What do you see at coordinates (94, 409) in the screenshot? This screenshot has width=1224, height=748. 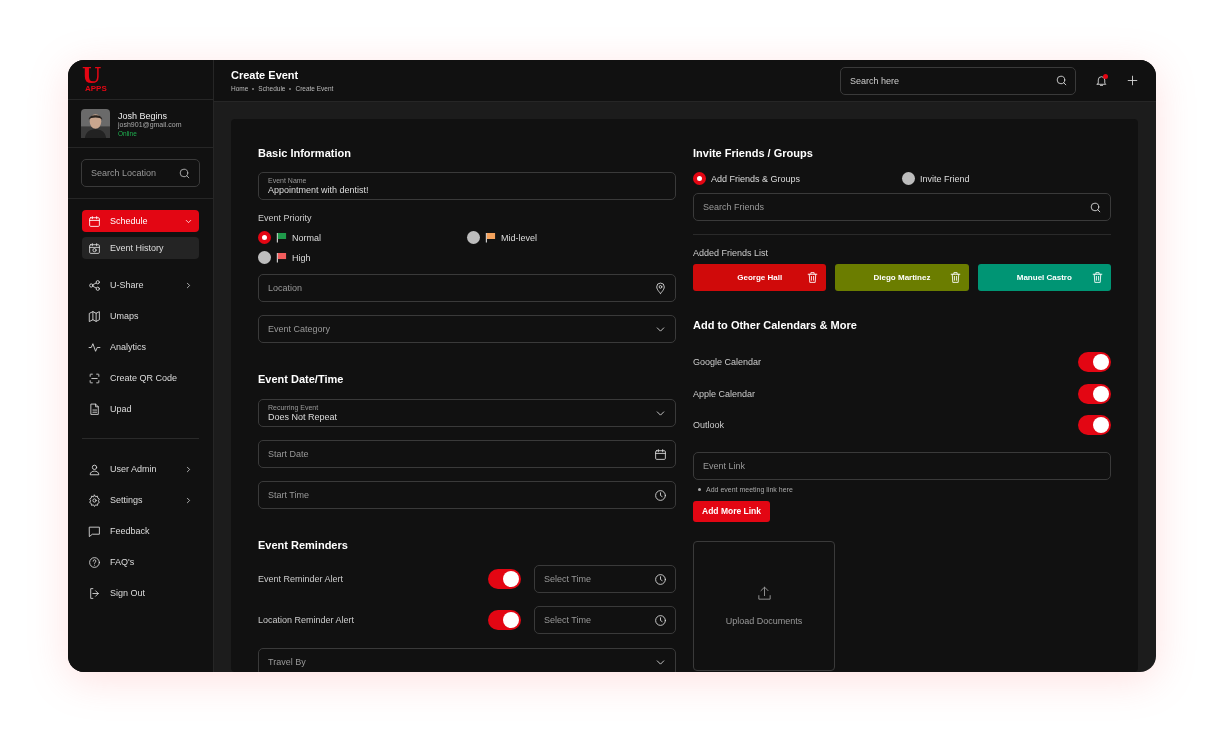 I see `document-icon` at bounding box center [94, 409].